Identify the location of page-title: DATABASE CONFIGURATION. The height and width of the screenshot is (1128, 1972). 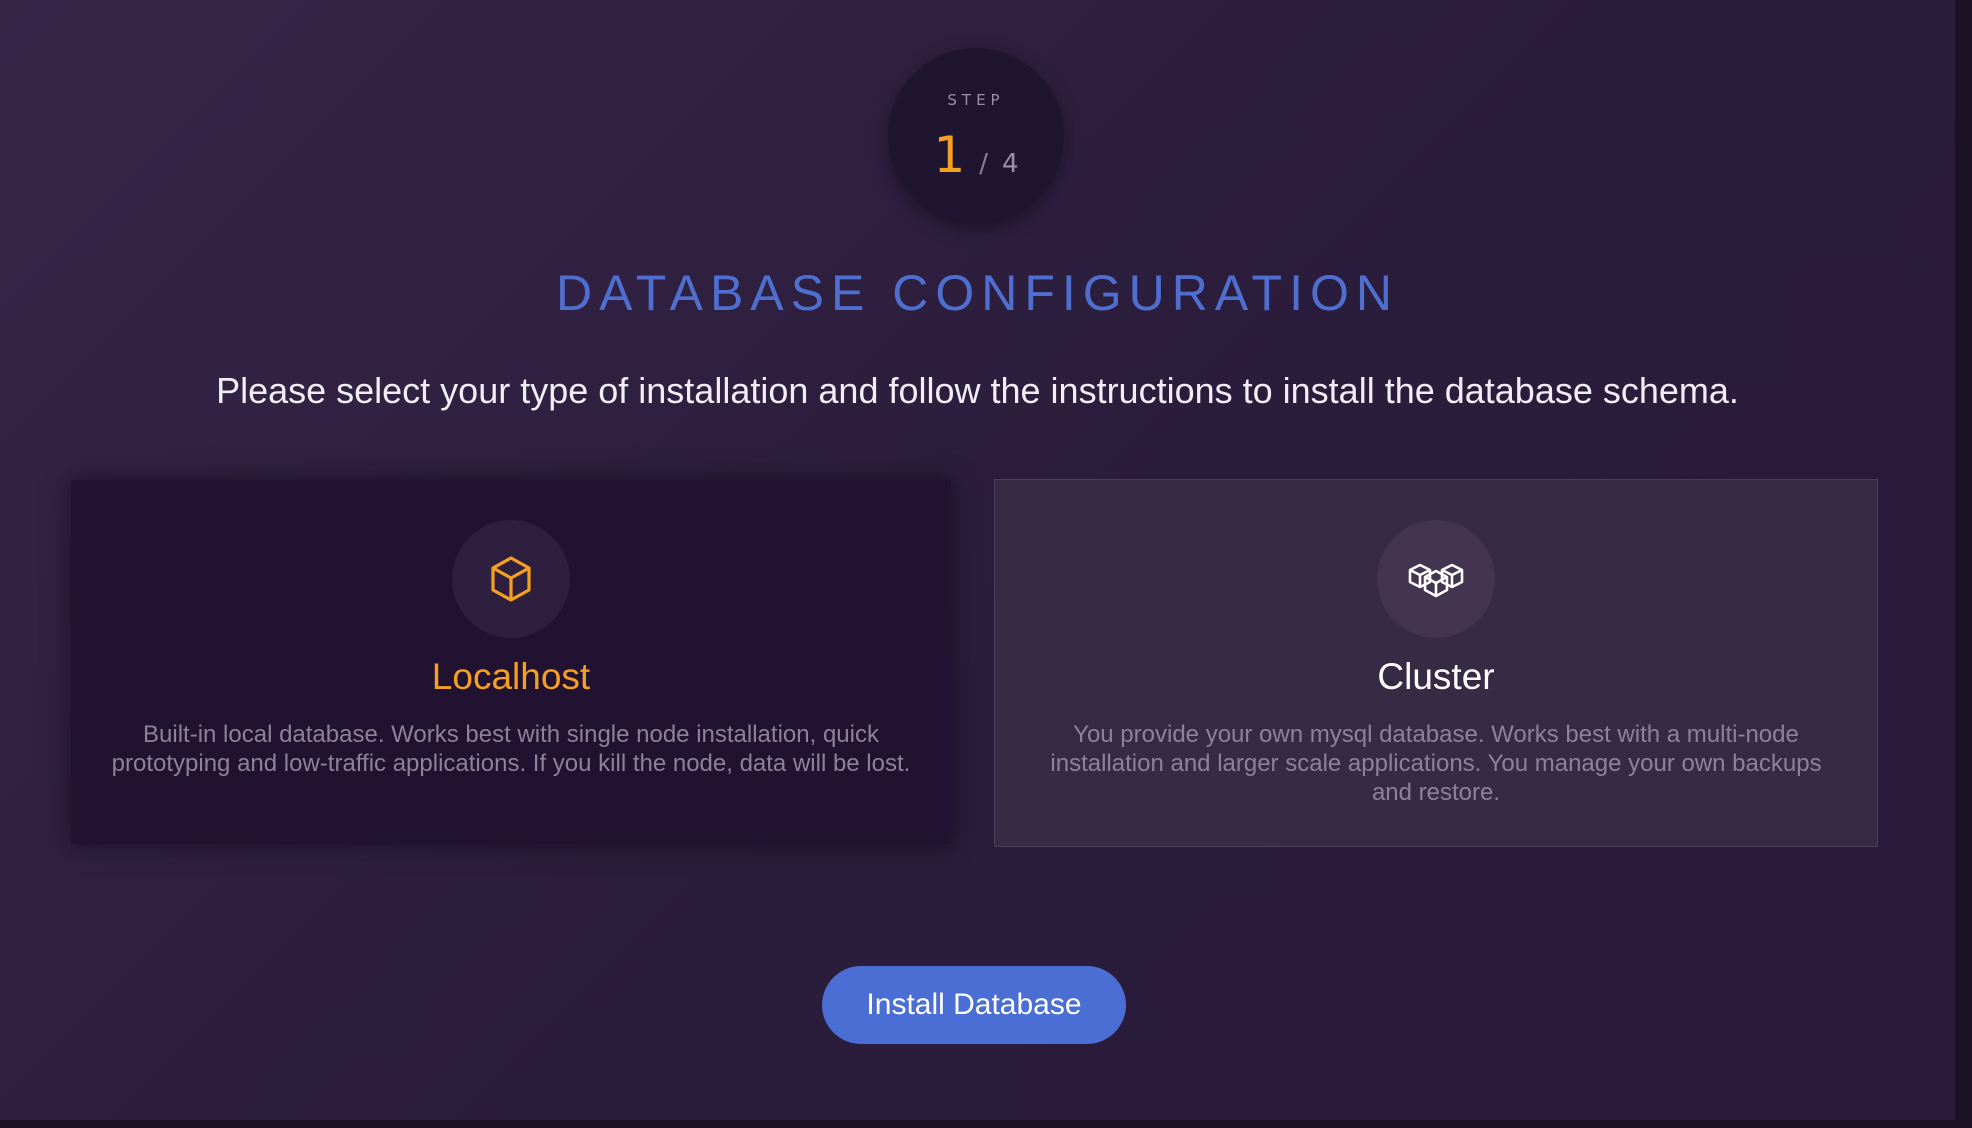
(977, 293).